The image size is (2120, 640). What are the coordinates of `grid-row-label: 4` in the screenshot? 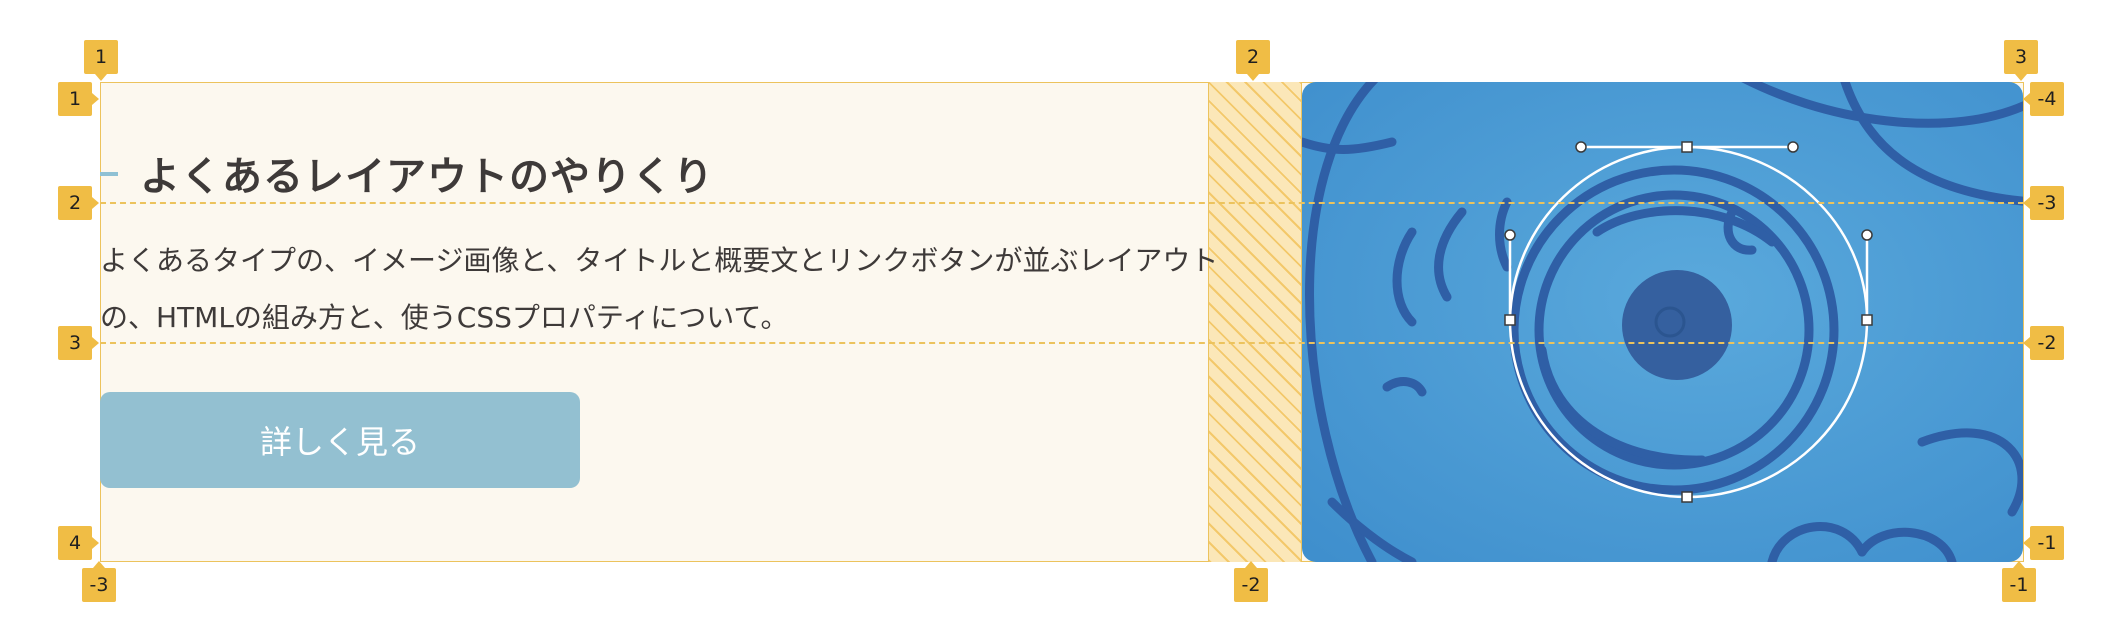 It's located at (78, 543).